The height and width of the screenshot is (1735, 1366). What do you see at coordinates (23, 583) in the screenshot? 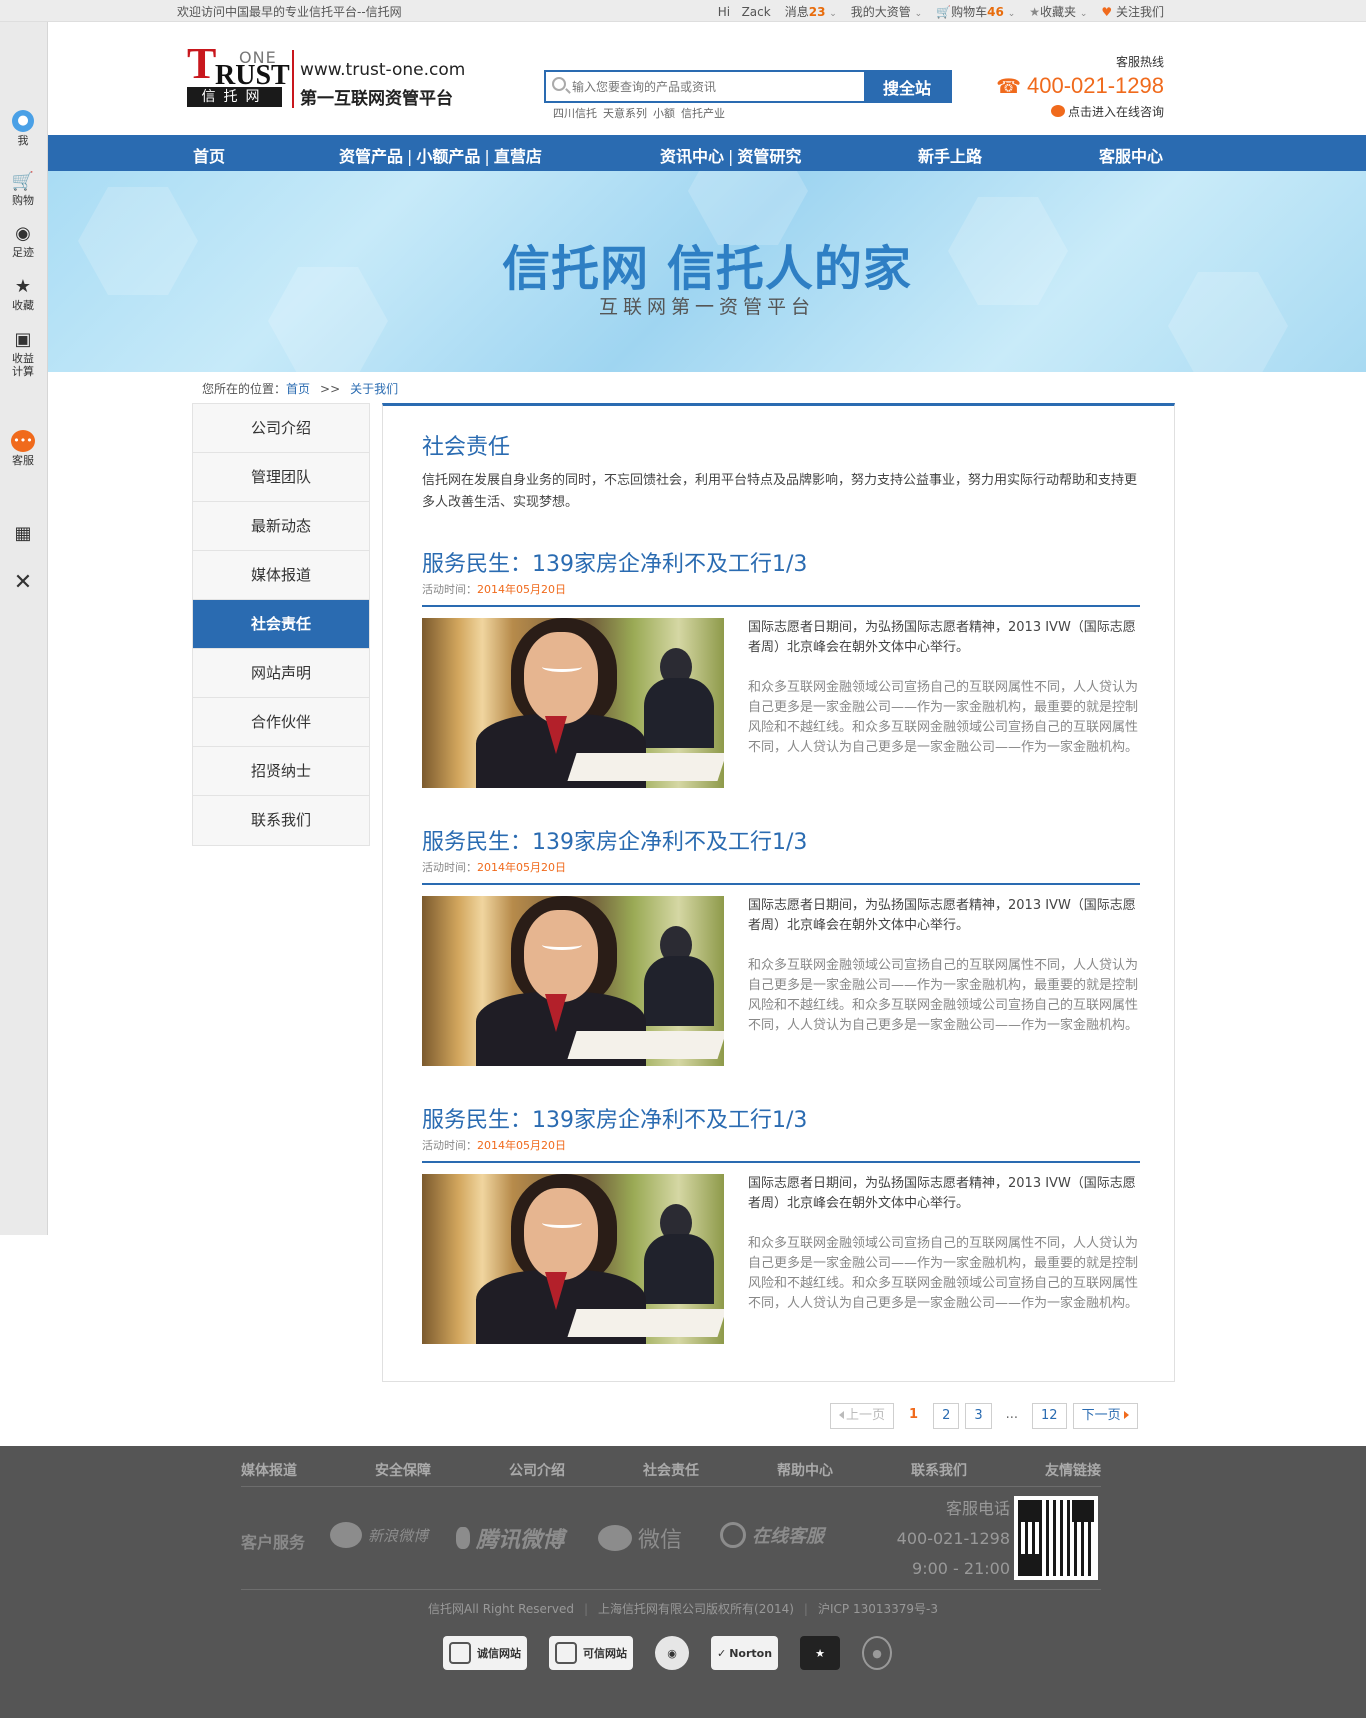
I see `close-sidebar-button: ✕` at bounding box center [23, 583].